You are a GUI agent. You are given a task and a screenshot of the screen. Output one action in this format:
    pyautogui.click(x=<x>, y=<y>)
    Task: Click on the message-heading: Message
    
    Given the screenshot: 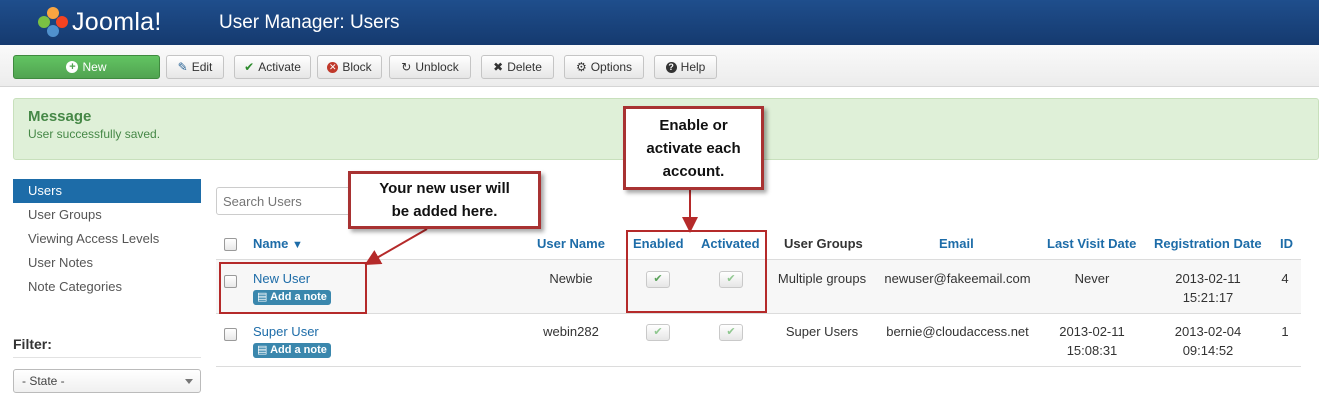 What is the action you would take?
    pyautogui.click(x=60, y=116)
    